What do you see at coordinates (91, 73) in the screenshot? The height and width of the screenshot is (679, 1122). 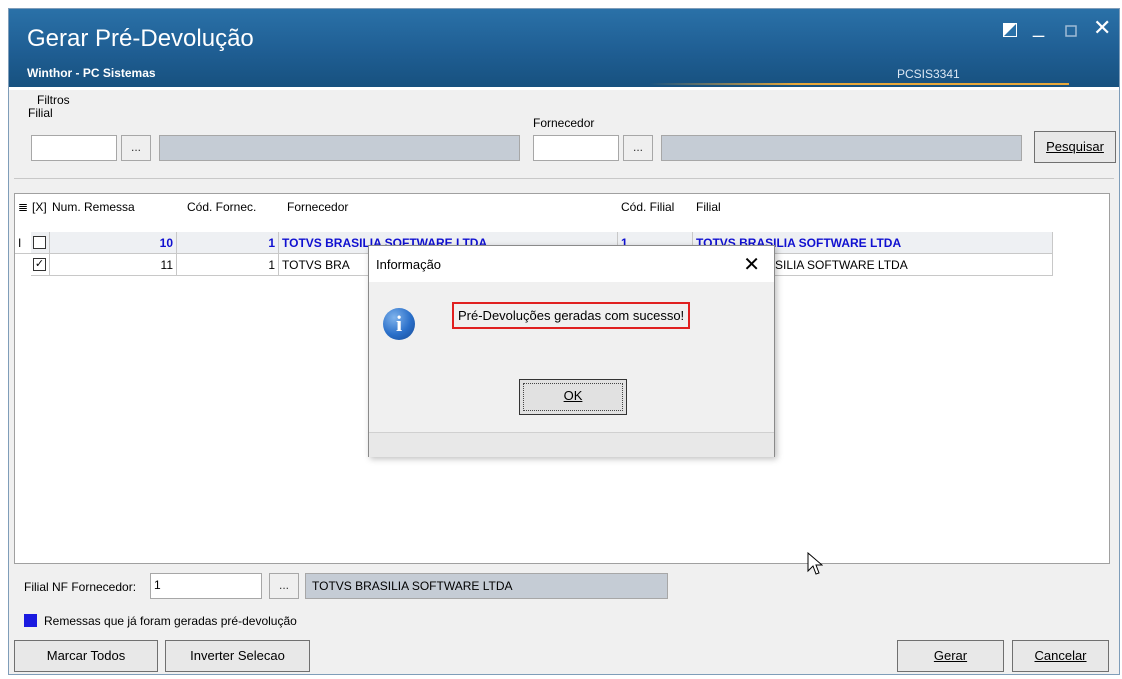 I see `window-subtitle: Winthor - PC Sistemas` at bounding box center [91, 73].